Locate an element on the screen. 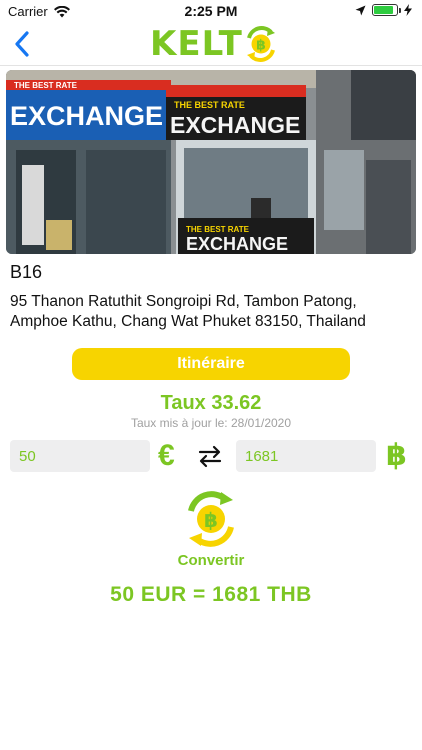 This screenshot has width=422, height=750. status-right is located at coordinates (383, 10).